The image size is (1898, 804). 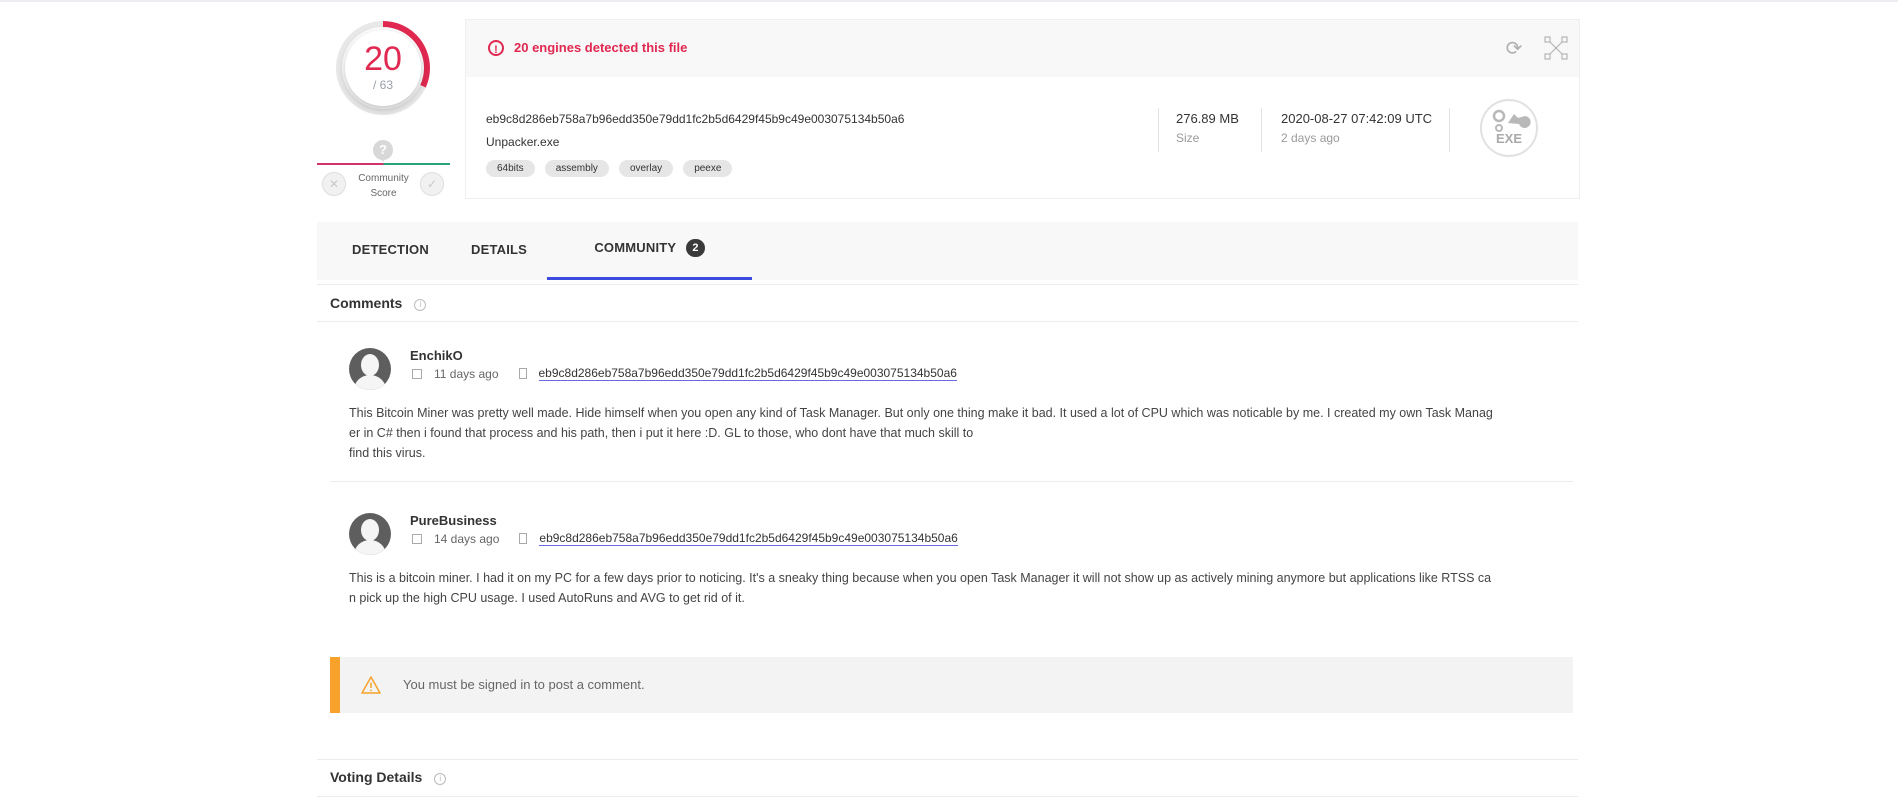 What do you see at coordinates (1514, 49) in the screenshot?
I see `reanalyze-icon: ⟳` at bounding box center [1514, 49].